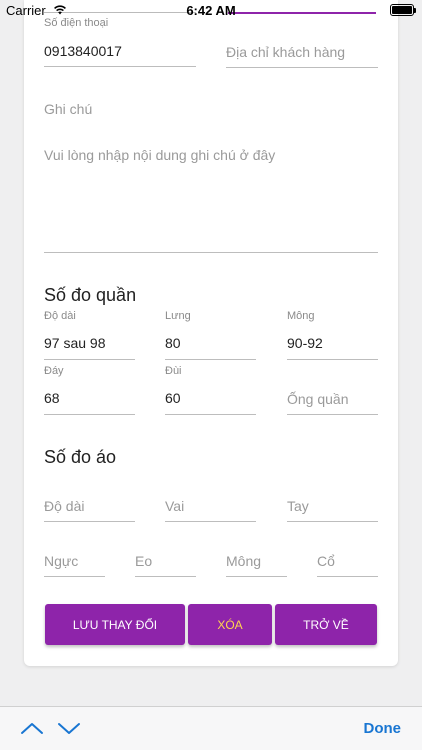 The width and height of the screenshot is (422, 750). Describe the element at coordinates (83, 51) in the screenshot. I see `phone-value: 0913840017` at that location.